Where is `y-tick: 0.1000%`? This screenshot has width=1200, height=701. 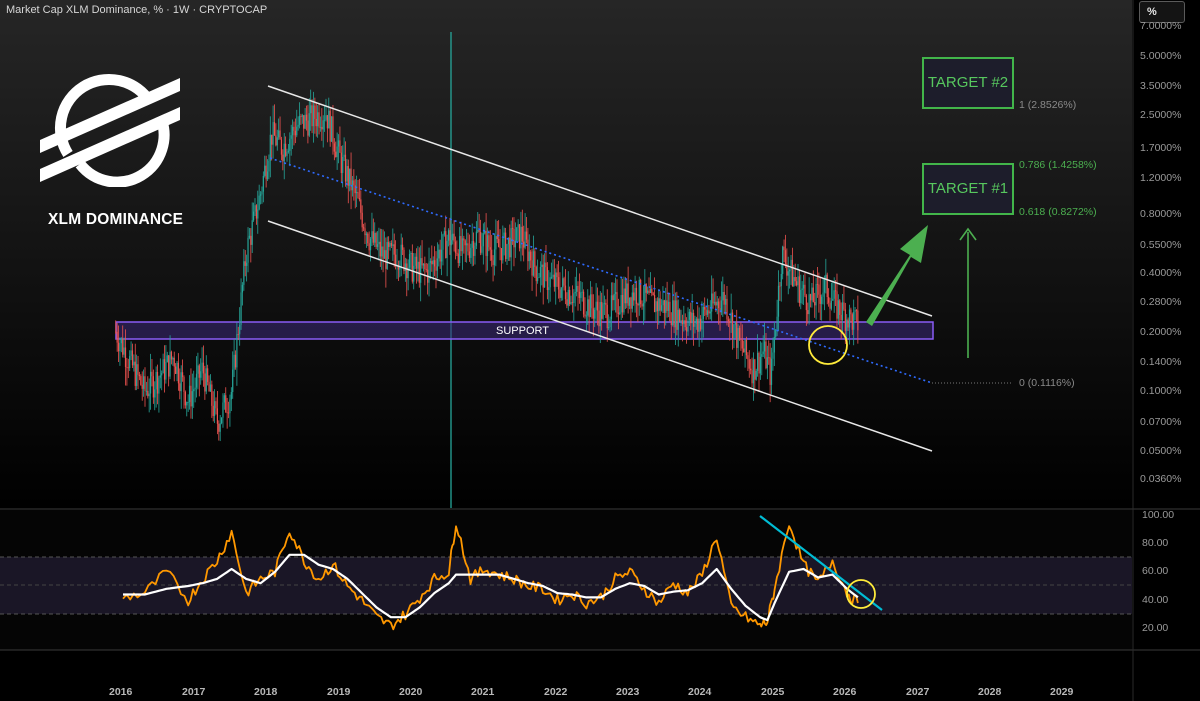
y-tick: 0.1000% is located at coordinates (1161, 391).